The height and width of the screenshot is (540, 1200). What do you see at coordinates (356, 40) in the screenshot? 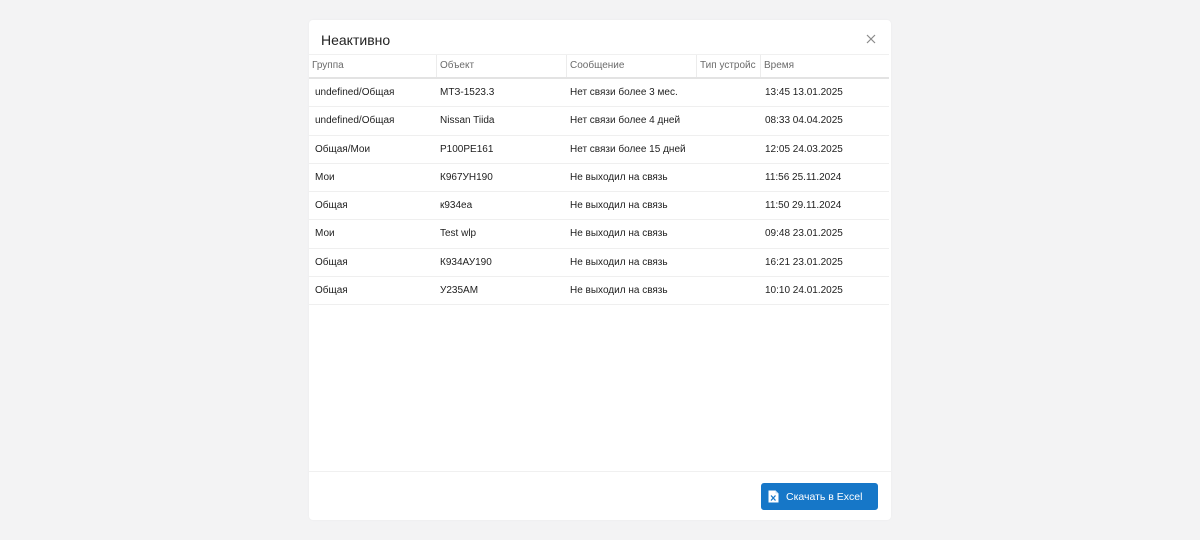
I see `dialog-title: Неактивно` at bounding box center [356, 40].